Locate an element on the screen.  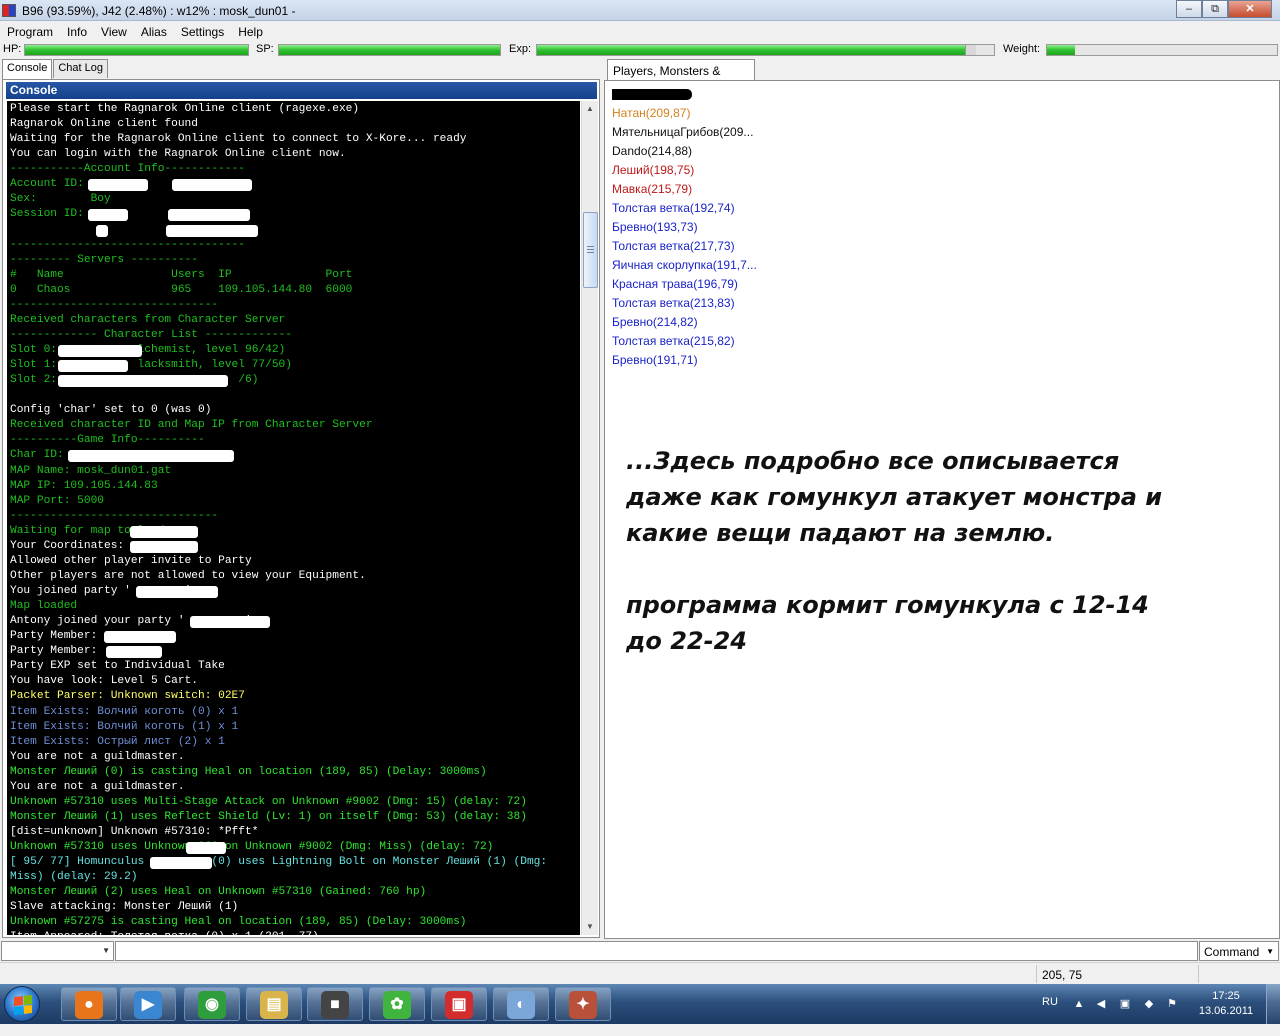
close-button: ✕ is located at coordinates (1250, 9).